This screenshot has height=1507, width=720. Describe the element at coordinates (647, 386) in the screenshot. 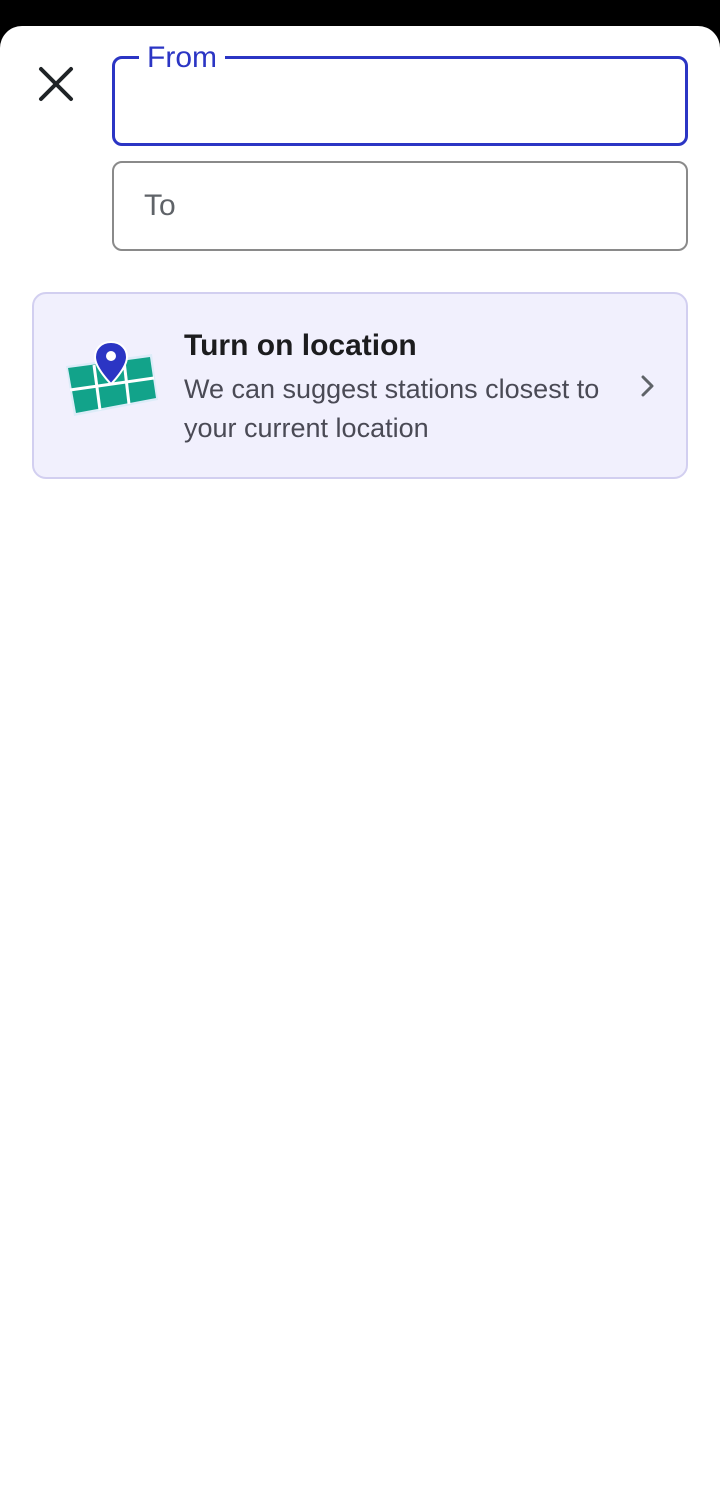

I see `chevron-right-icon` at that location.